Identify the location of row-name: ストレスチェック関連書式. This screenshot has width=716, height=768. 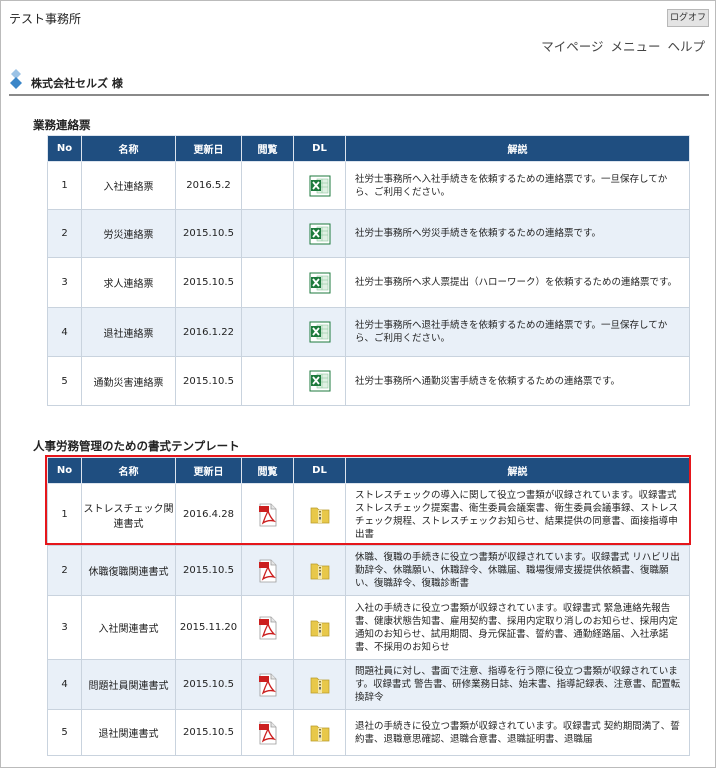
(128, 514).